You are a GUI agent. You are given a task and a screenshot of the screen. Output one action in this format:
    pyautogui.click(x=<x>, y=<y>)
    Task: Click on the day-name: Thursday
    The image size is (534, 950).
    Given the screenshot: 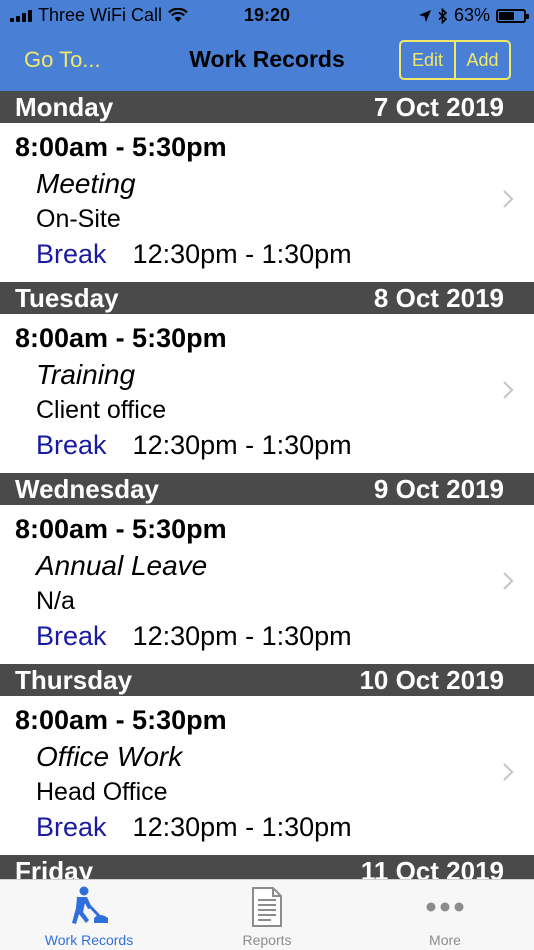 What is the action you would take?
    pyautogui.click(x=74, y=679)
    